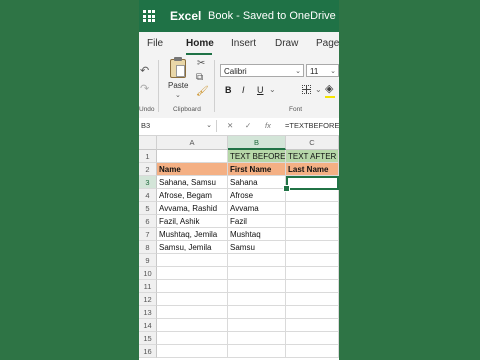 The image size is (480, 360). I want to click on table-cell: Afrose, so click(257, 195).